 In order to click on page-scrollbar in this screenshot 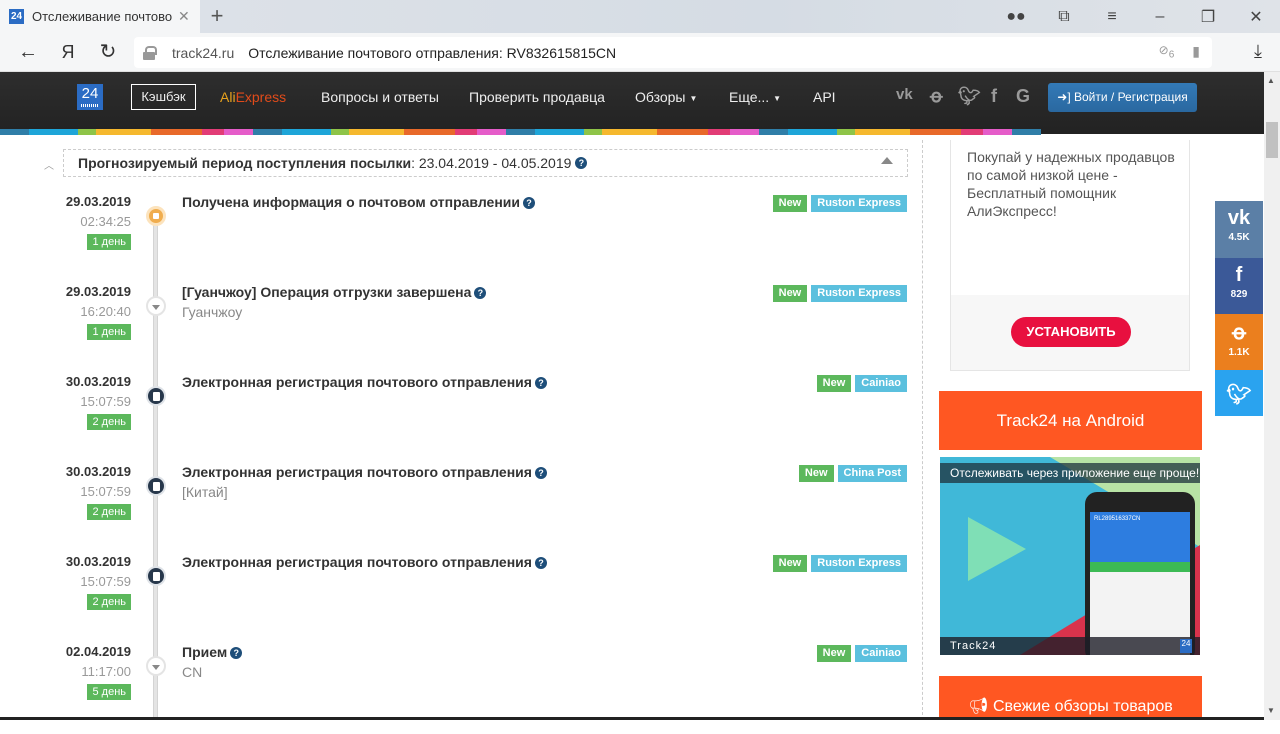, I will do `click(1272, 396)`.